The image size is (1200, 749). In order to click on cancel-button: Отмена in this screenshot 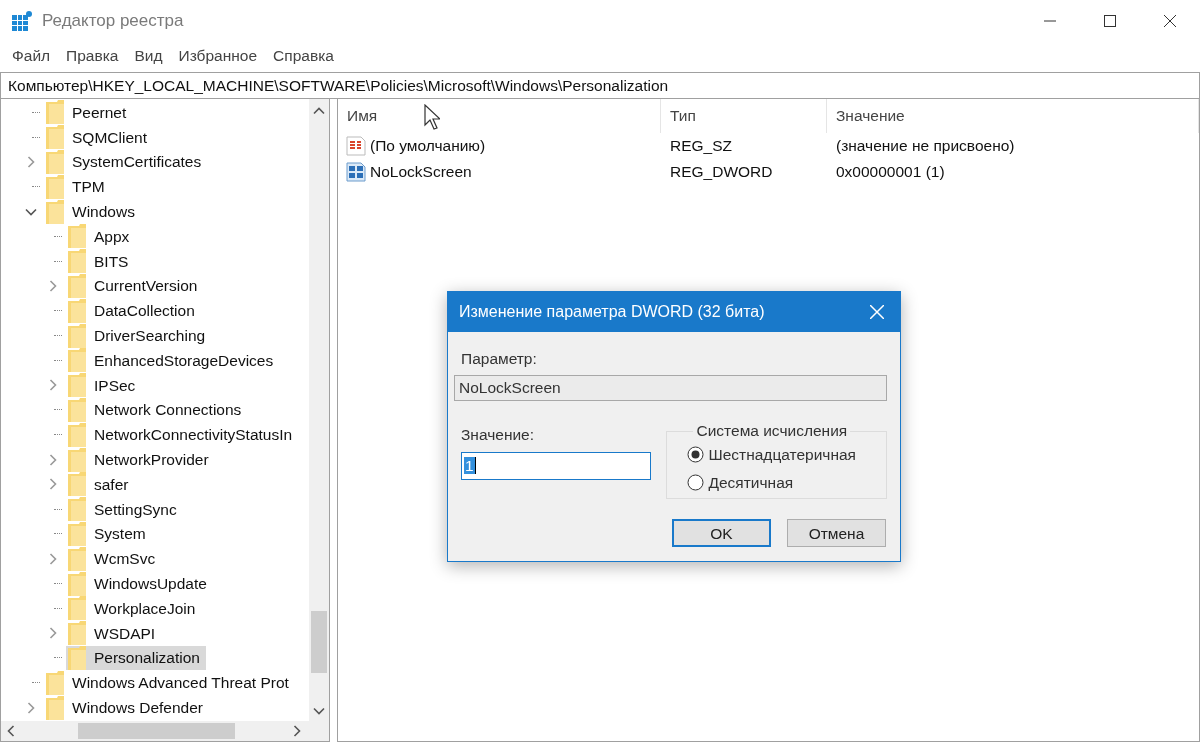, I will do `click(836, 533)`.